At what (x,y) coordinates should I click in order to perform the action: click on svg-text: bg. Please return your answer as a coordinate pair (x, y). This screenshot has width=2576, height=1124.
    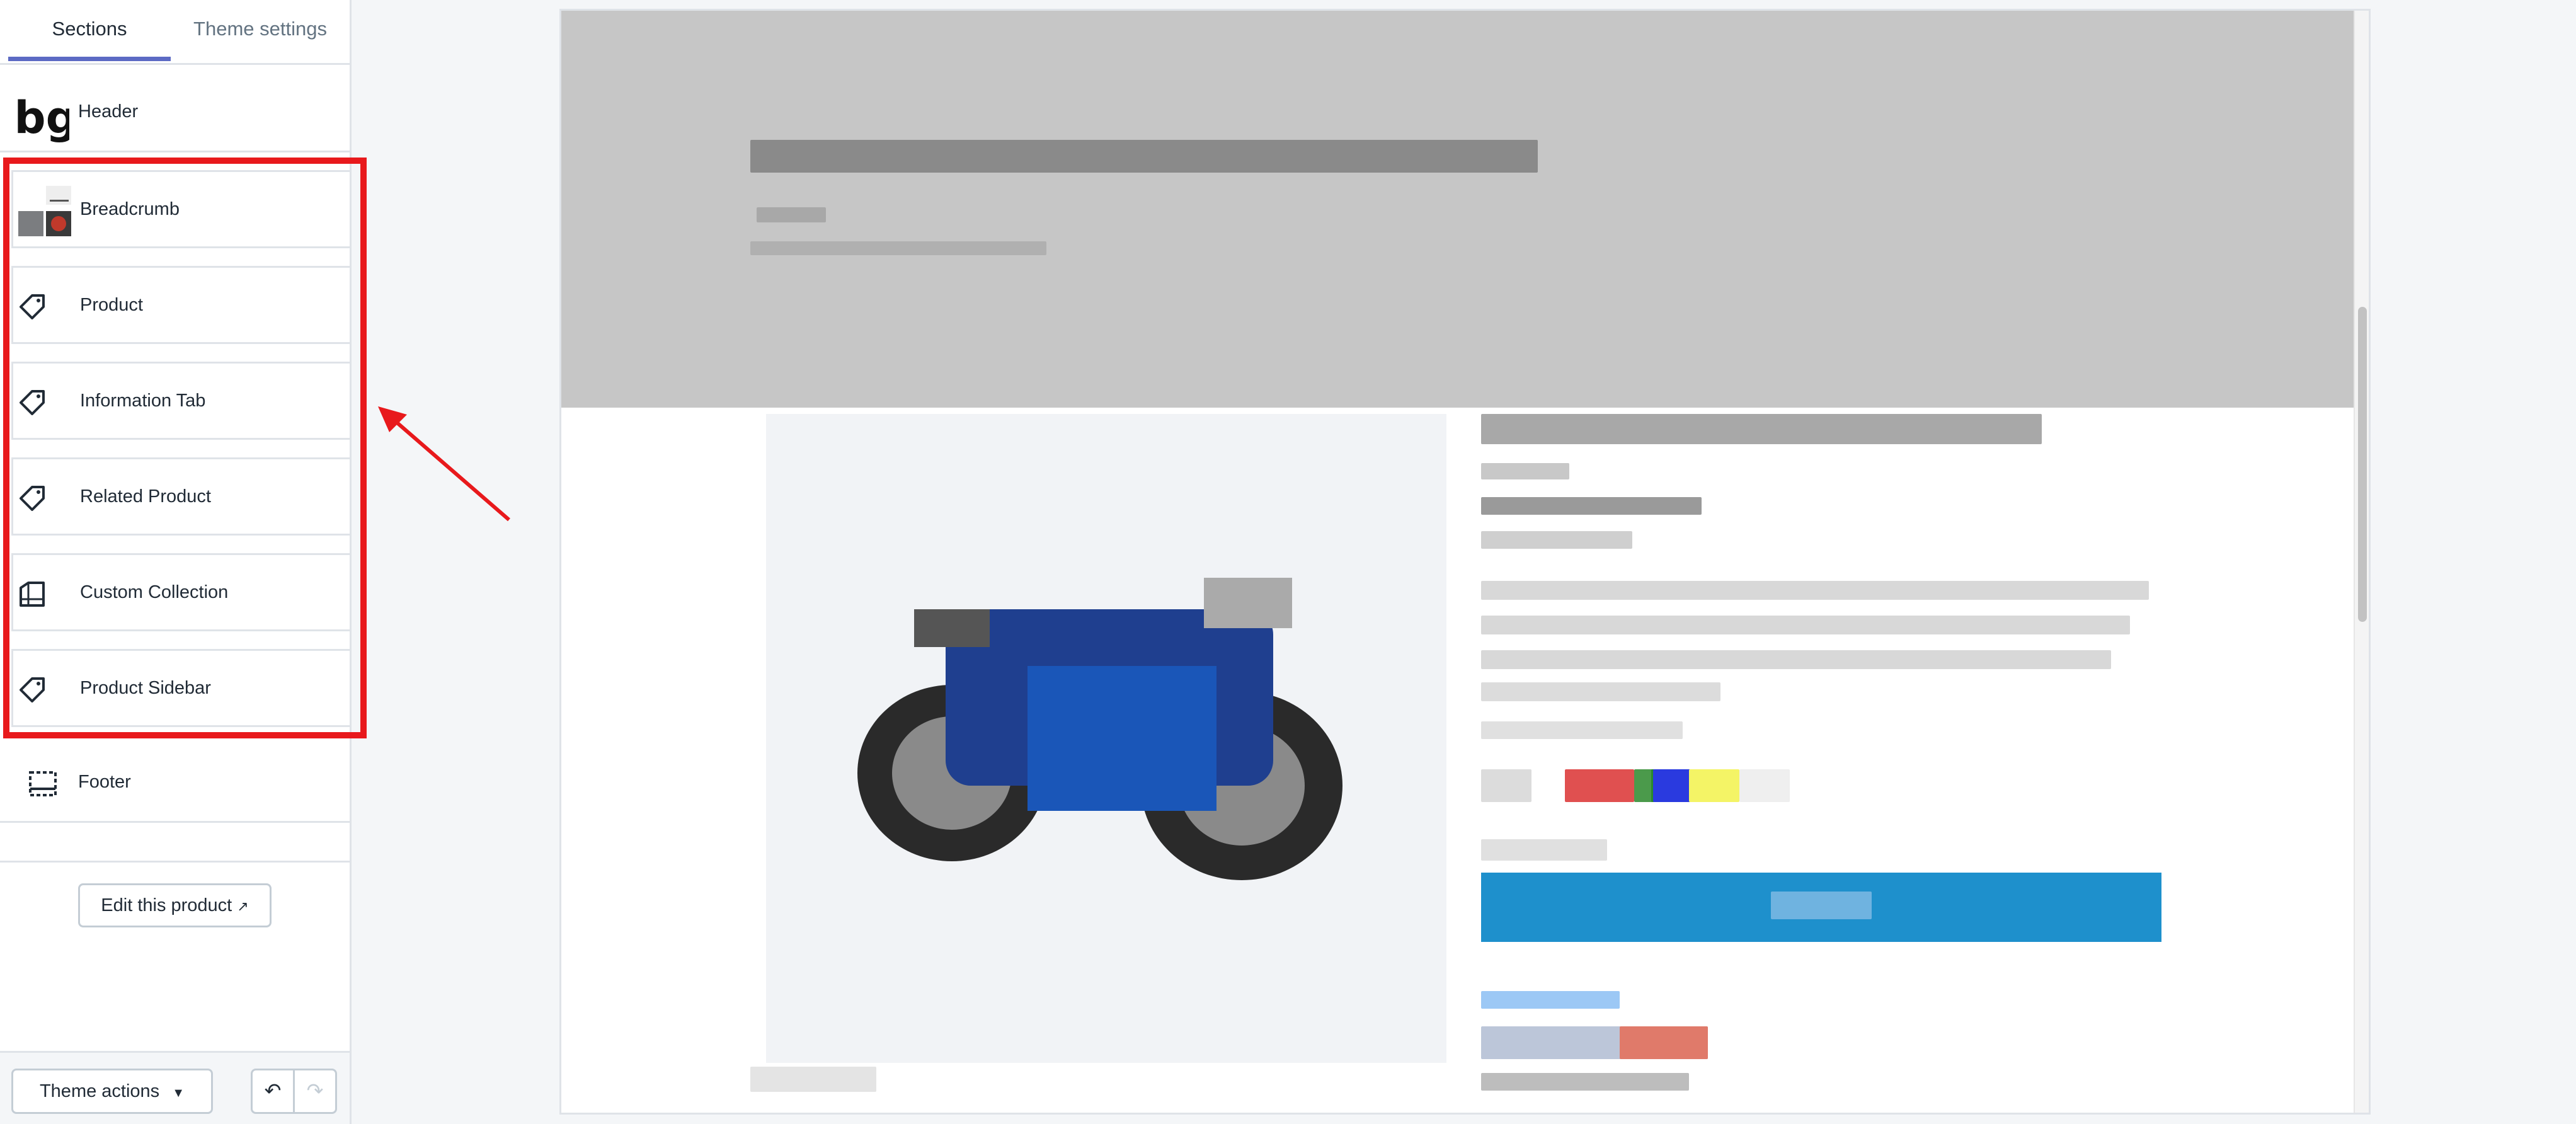
    Looking at the image, I should click on (42, 118).